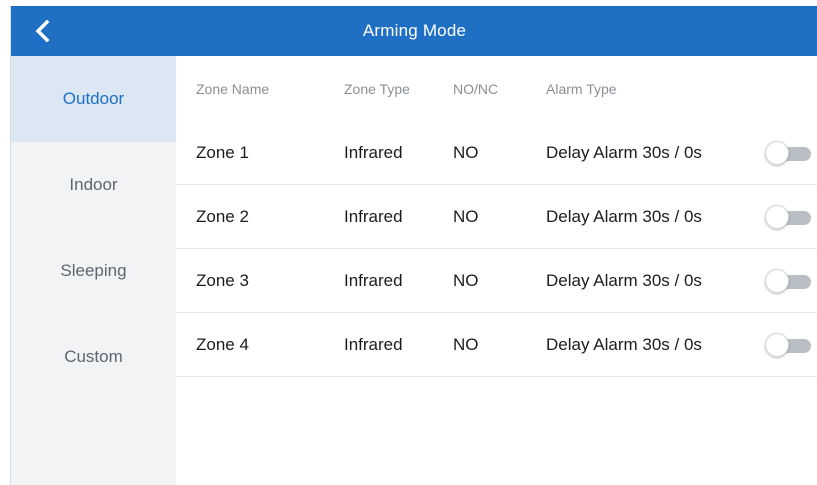 This screenshot has width=817, height=485. I want to click on table-header: Zone Name Zone Type NO/NC Alarm Type, so click(496, 88).